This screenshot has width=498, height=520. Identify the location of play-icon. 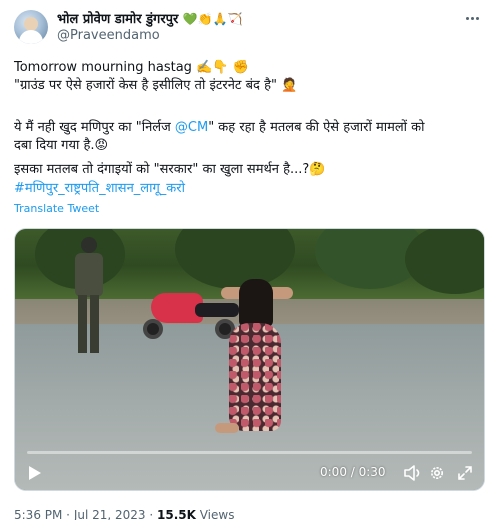
(35, 473).